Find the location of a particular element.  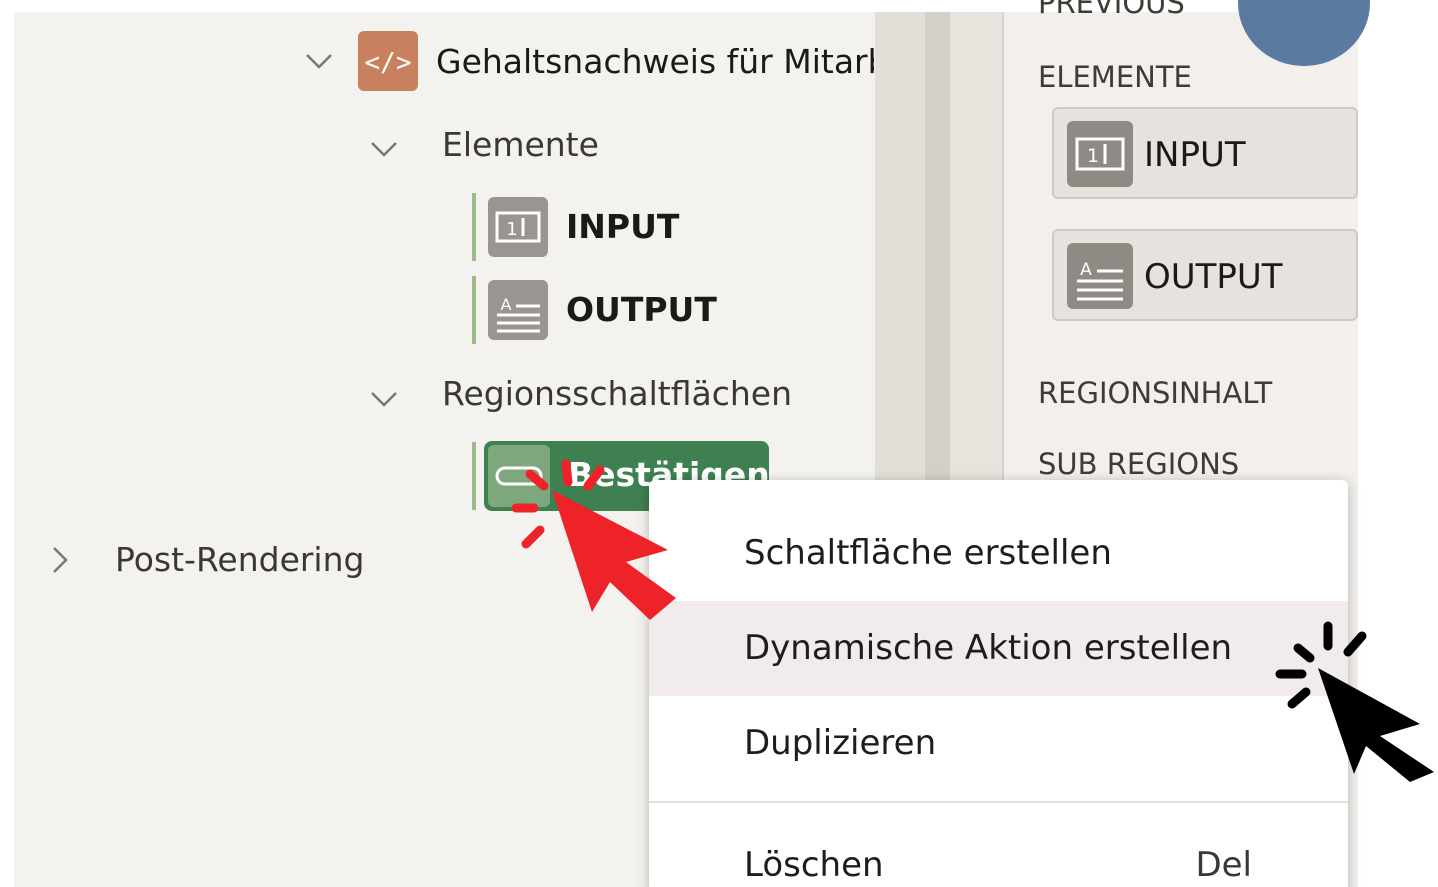

code-icon: </> is located at coordinates (388, 61).